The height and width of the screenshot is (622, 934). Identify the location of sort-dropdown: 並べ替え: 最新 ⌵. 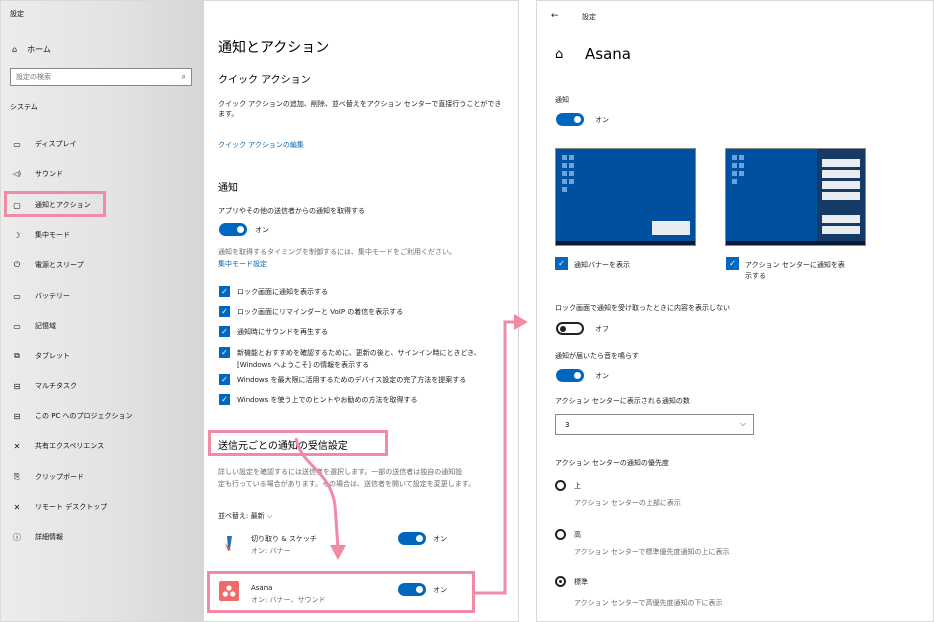
(245, 516).